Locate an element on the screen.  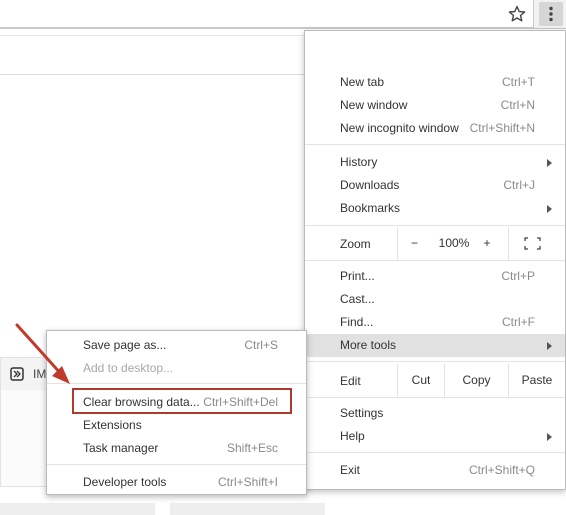
menu-item-label: Downloads is located at coordinates (370, 185).